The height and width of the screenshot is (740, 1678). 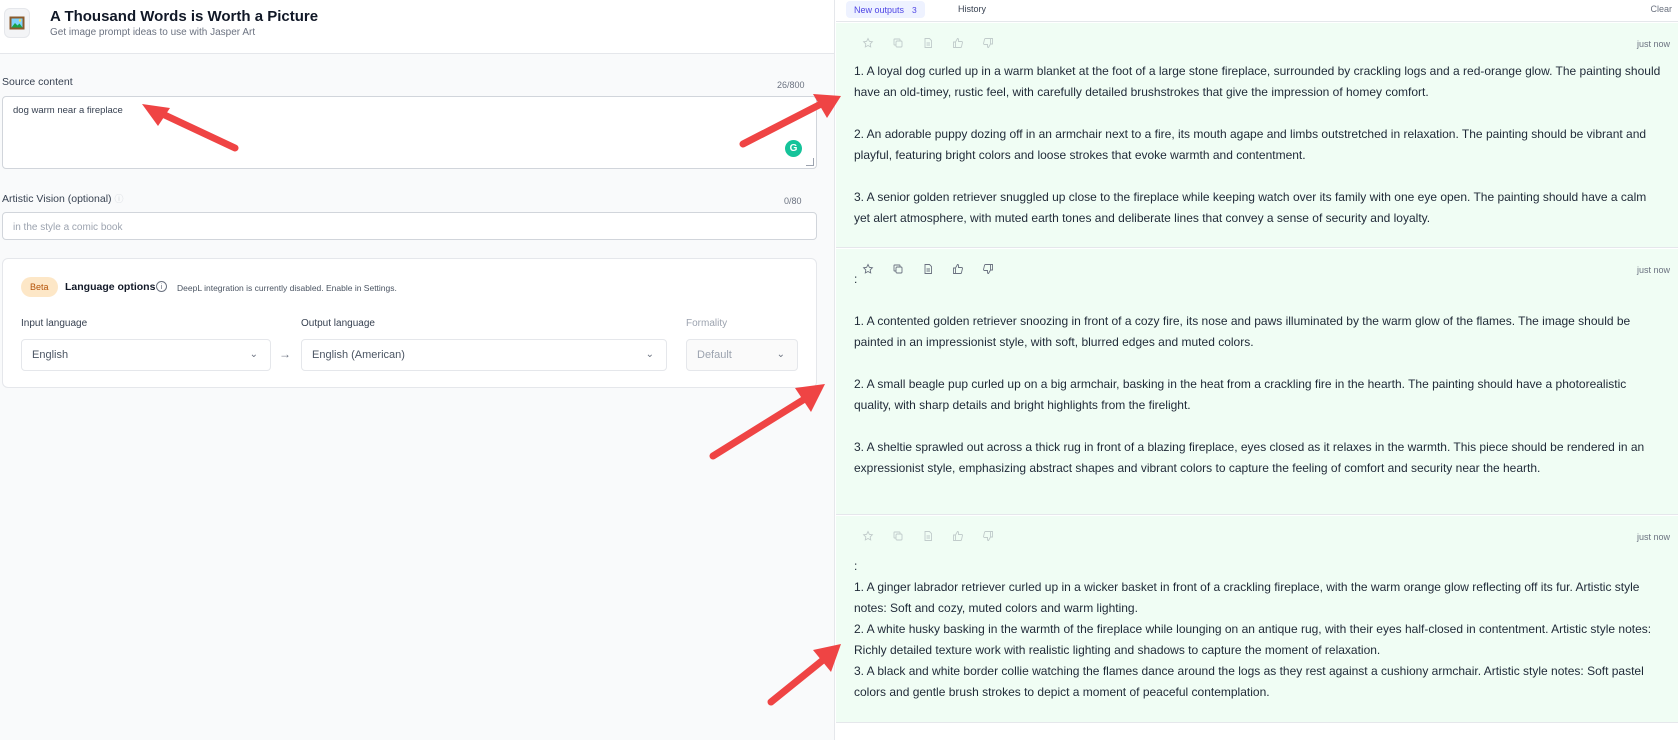 What do you see at coordinates (285, 354) in the screenshot?
I see `arrow-right-icon: →` at bounding box center [285, 354].